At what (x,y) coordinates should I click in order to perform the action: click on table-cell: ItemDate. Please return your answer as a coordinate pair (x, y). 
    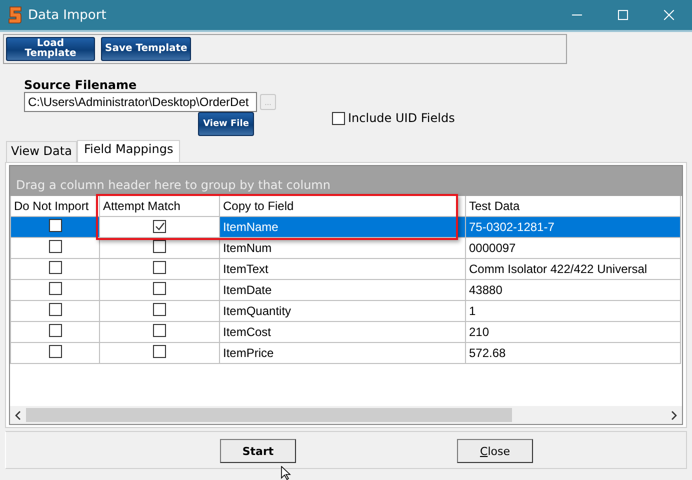
    Looking at the image, I should click on (343, 290).